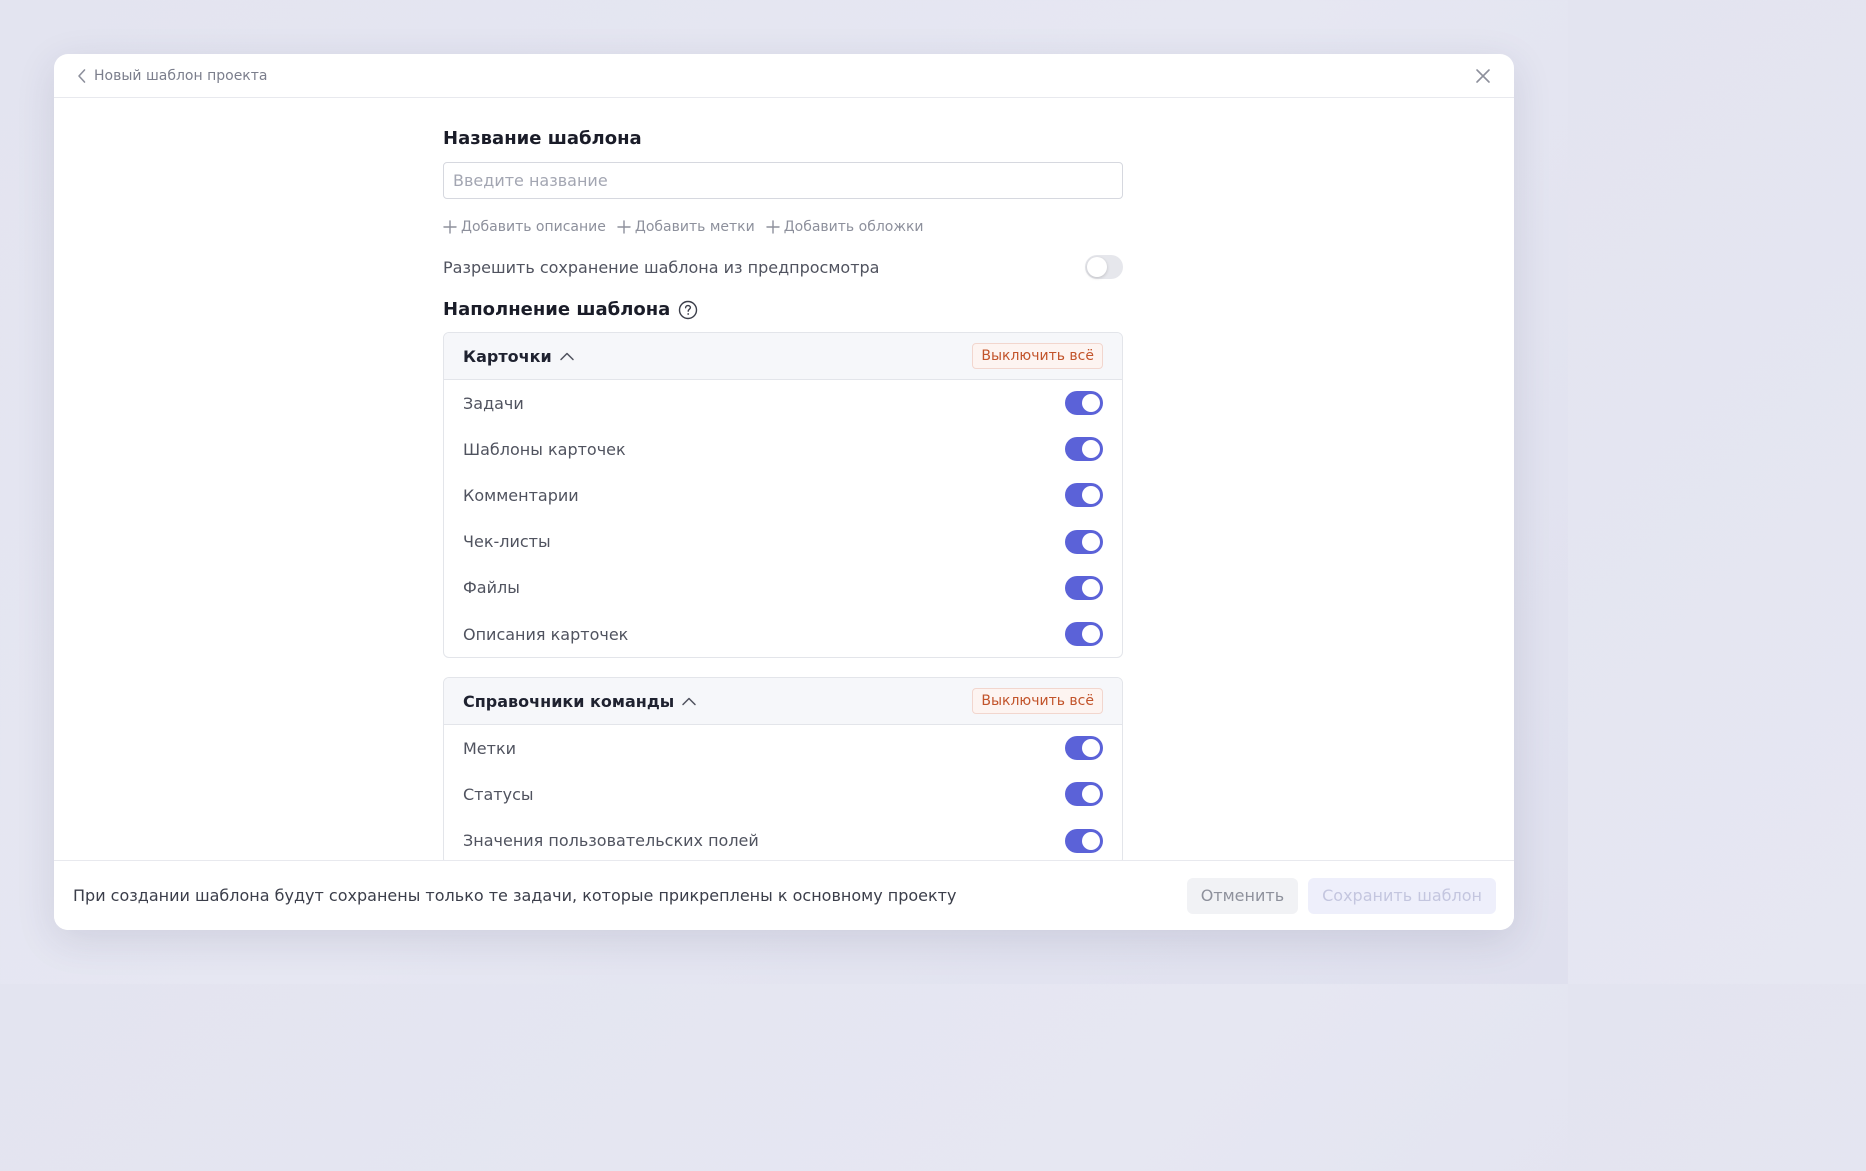 This screenshot has width=1866, height=1171. What do you see at coordinates (82, 75) in the screenshot?
I see `chevron-left-icon` at bounding box center [82, 75].